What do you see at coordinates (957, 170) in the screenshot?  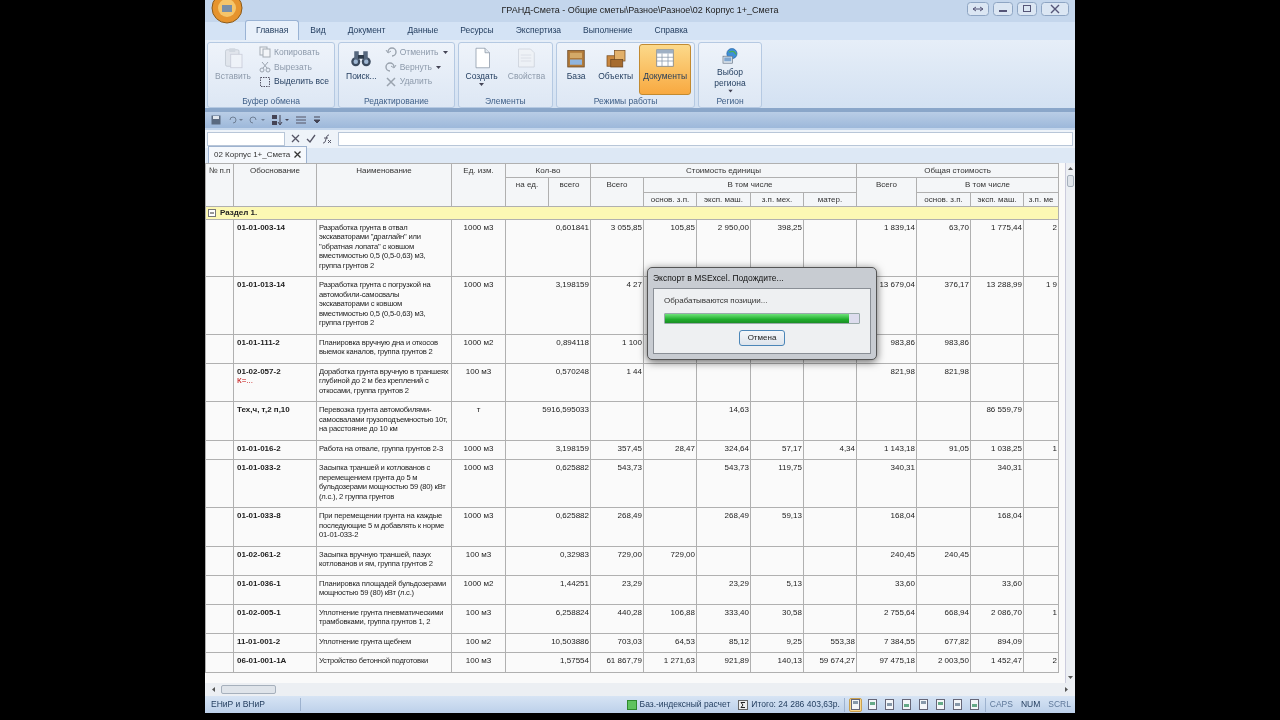 I see `column-header: Общая стоимость` at bounding box center [957, 170].